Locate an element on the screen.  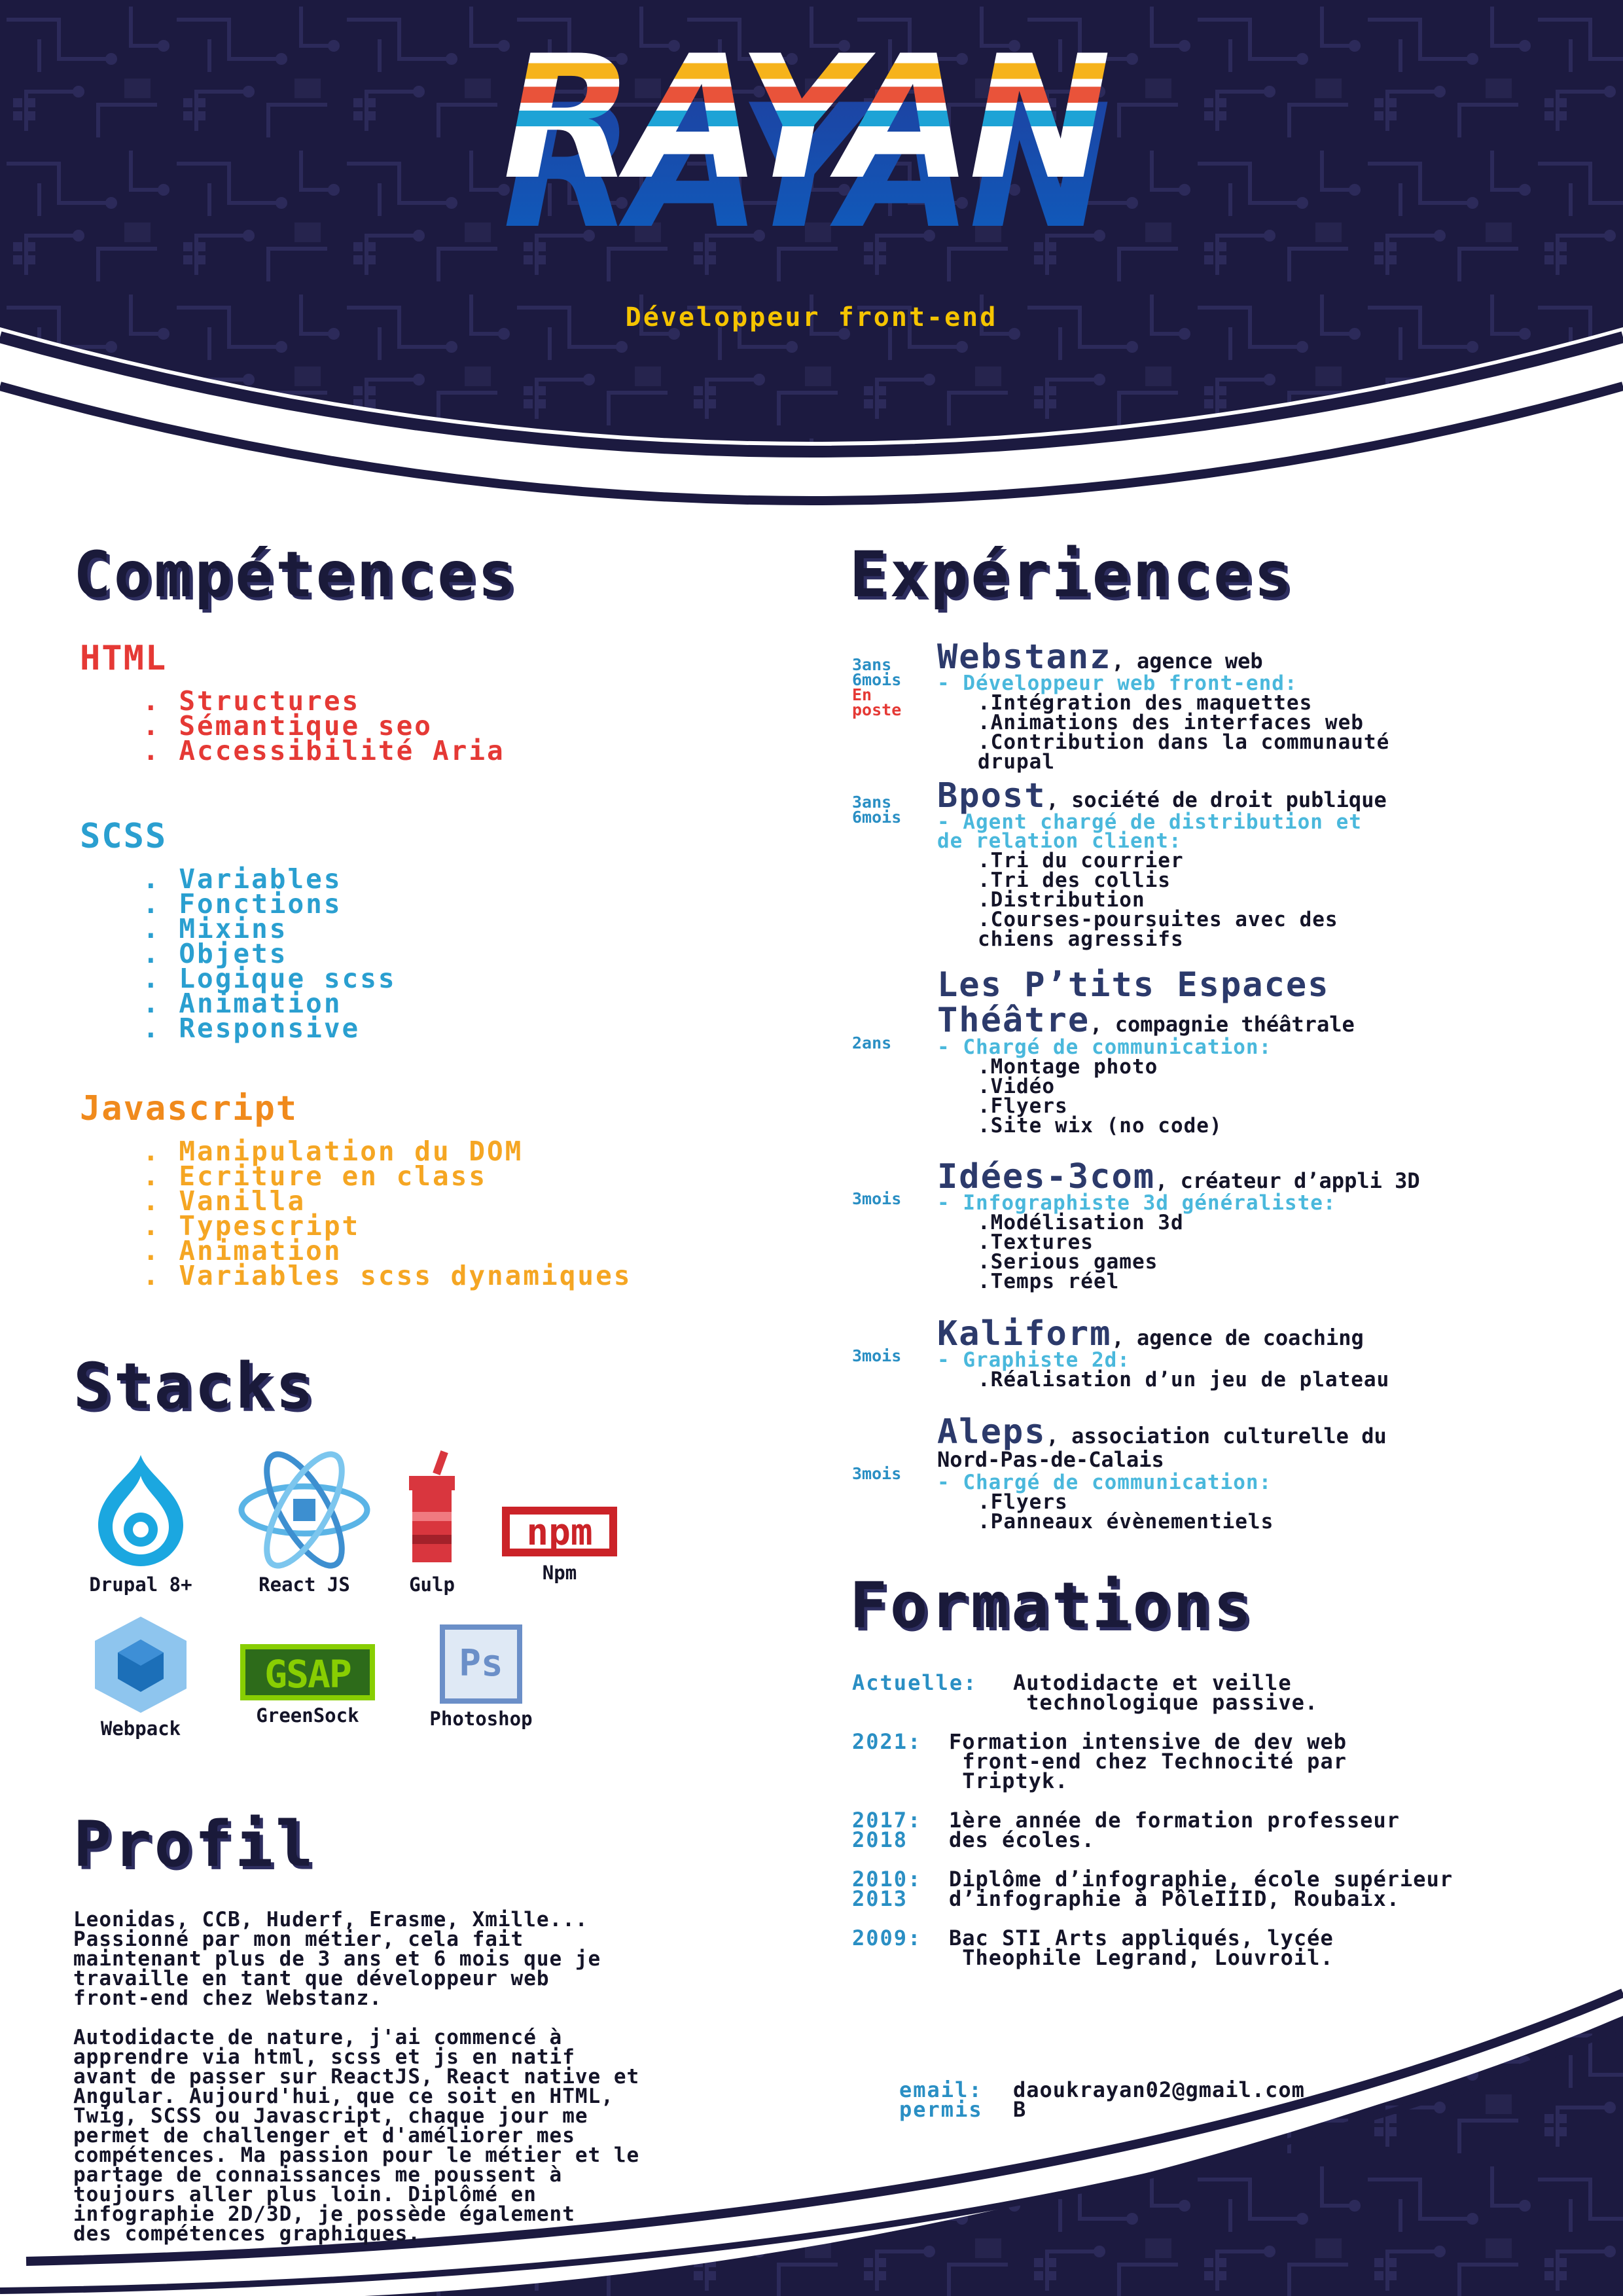
stack-label: GreenSock is located at coordinates (307, 1715).